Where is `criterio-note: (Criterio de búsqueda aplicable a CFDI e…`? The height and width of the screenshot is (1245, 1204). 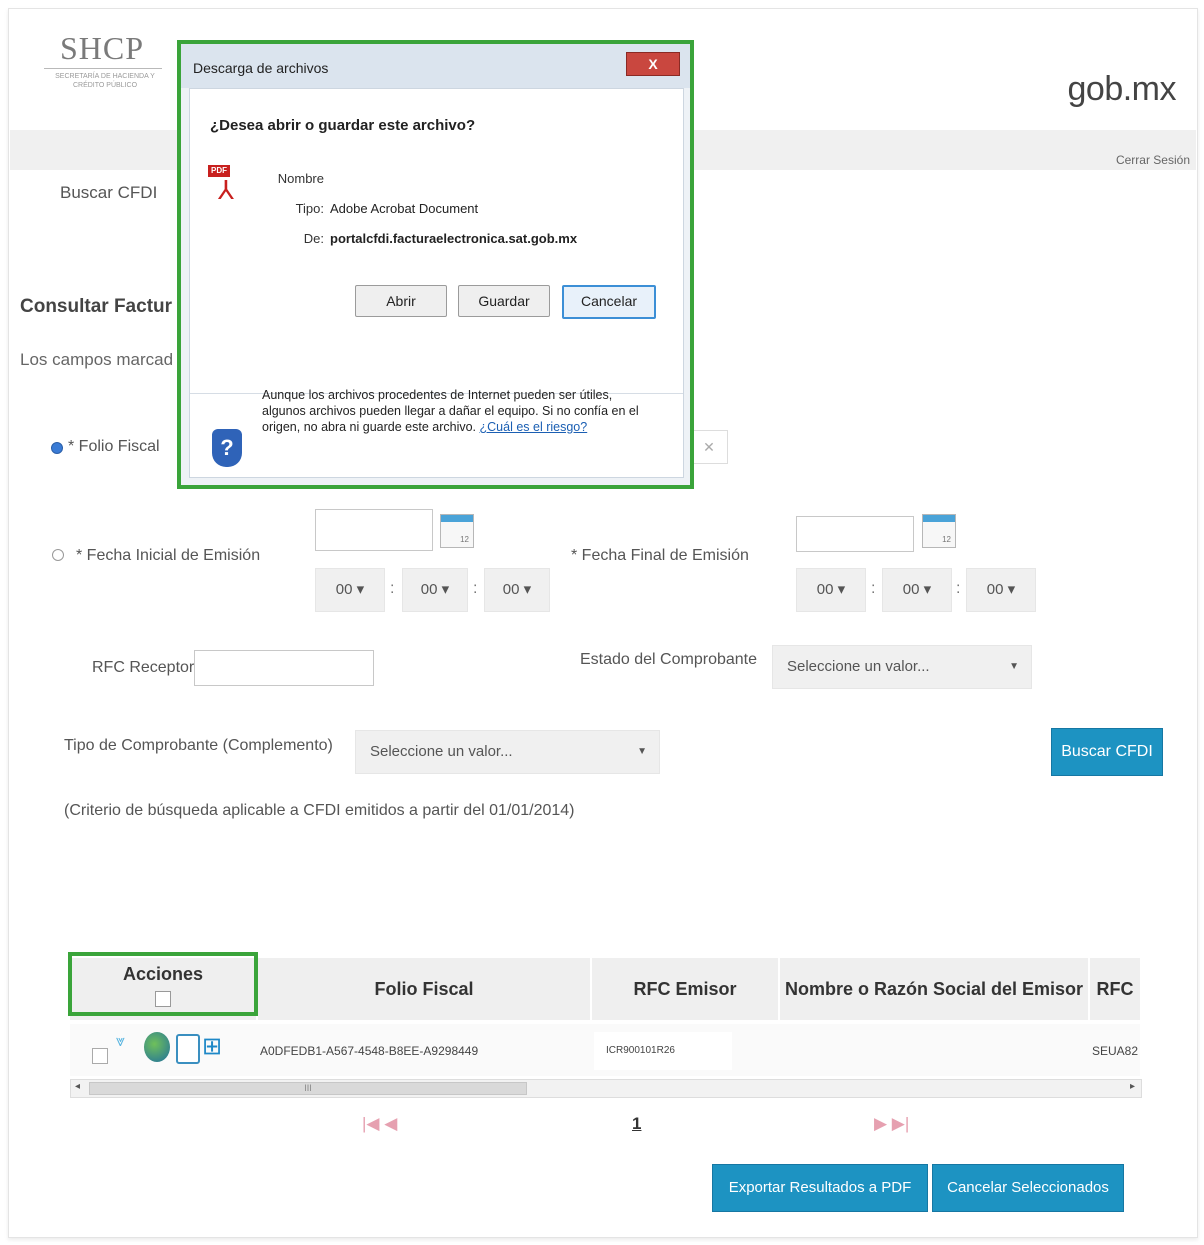 criterio-note: (Criterio de búsqueda aplicable a CFDI e… is located at coordinates (319, 810).